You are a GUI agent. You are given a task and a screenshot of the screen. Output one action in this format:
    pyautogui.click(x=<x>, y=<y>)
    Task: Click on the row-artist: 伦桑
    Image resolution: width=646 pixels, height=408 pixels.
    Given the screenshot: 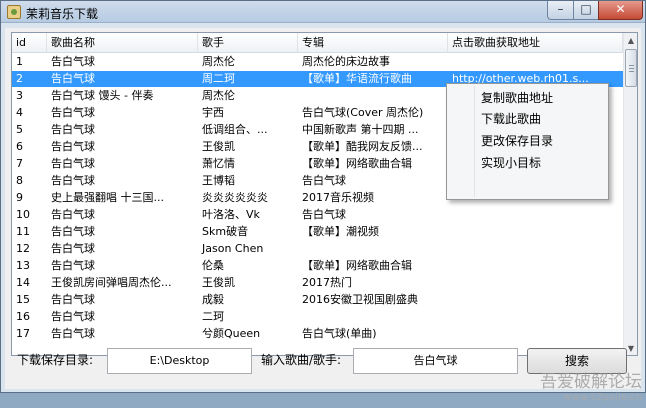 What is the action you would take?
    pyautogui.click(x=213, y=265)
    